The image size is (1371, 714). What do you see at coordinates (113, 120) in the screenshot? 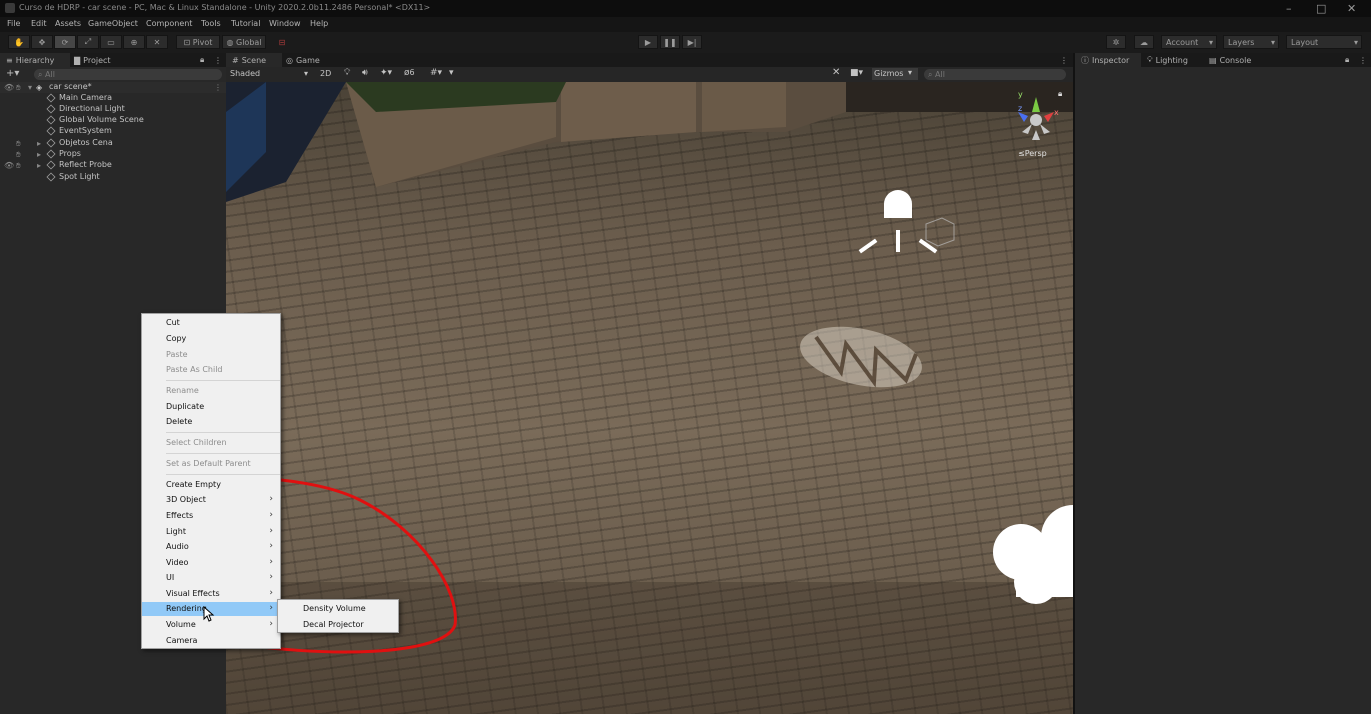
I see `hierarchy-item: Global Volume Scene` at bounding box center [113, 120].